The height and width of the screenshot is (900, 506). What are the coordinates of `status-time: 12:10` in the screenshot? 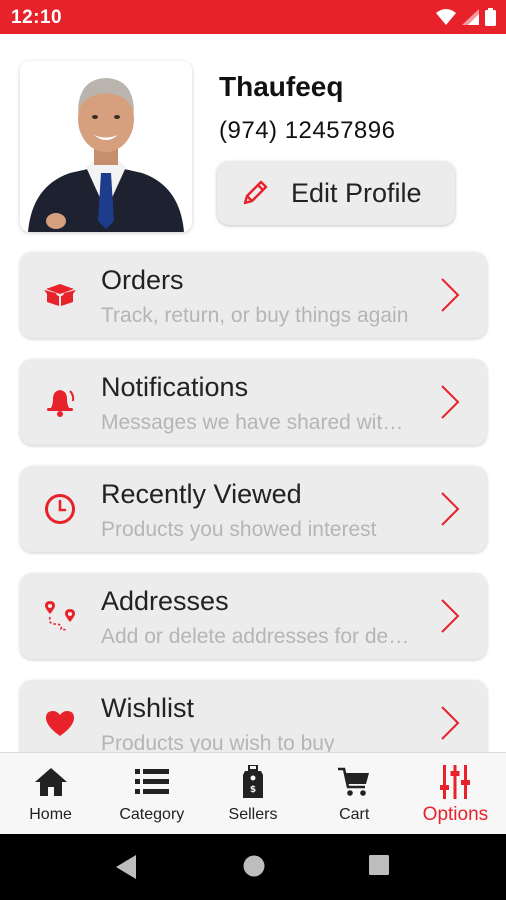 It's located at (37, 17).